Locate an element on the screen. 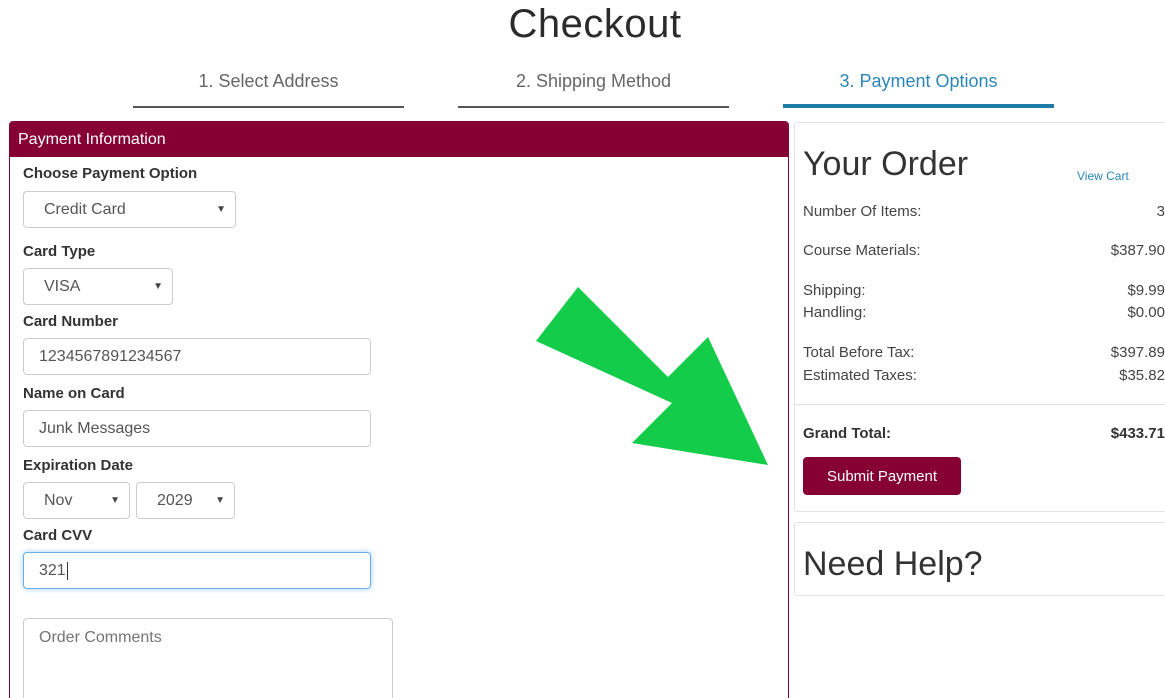 This screenshot has width=1165, height=698. card-cvv-value: 321 is located at coordinates (52, 570).